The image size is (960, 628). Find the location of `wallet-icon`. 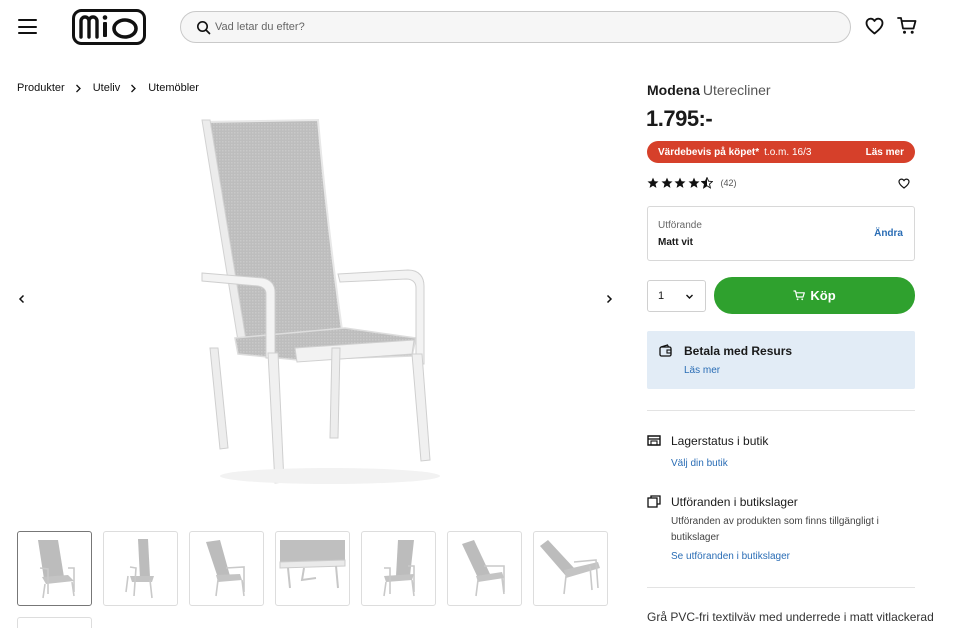

wallet-icon is located at coordinates (665, 350).